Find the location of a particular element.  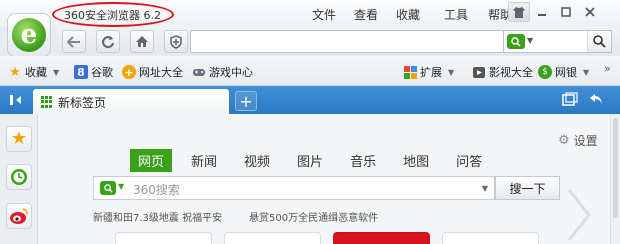

tab-strip: 新标签页 + is located at coordinates (310, 100).